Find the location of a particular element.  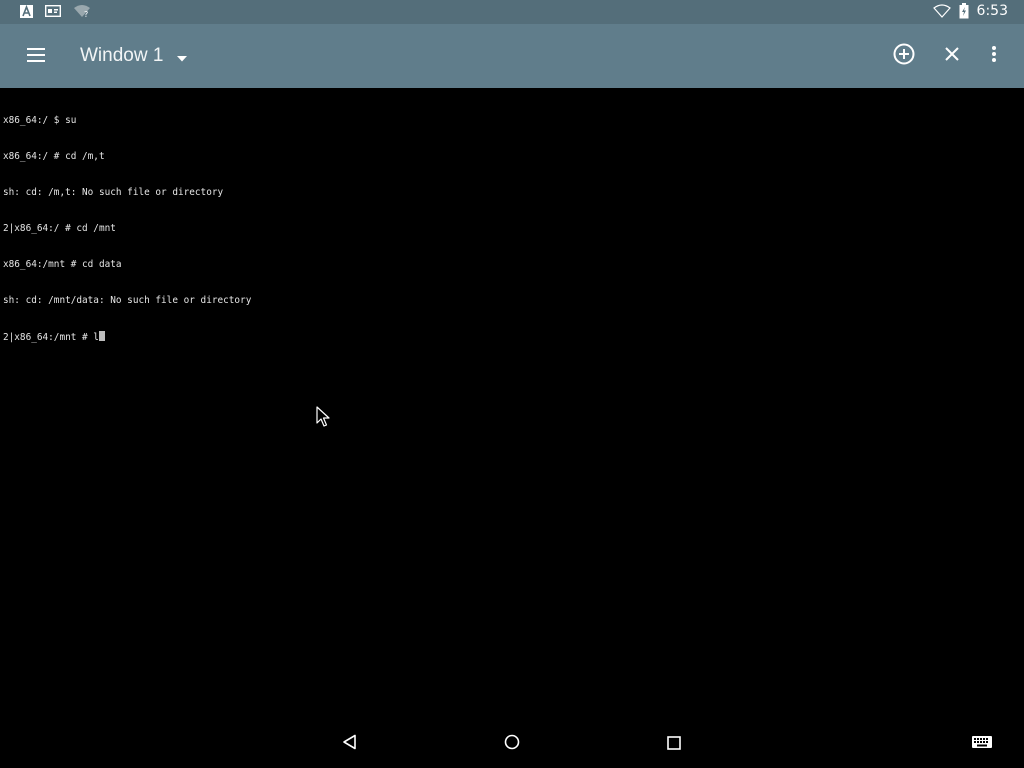

terminal-line: x86_64:/ # cd /m,t is located at coordinates (54, 156).